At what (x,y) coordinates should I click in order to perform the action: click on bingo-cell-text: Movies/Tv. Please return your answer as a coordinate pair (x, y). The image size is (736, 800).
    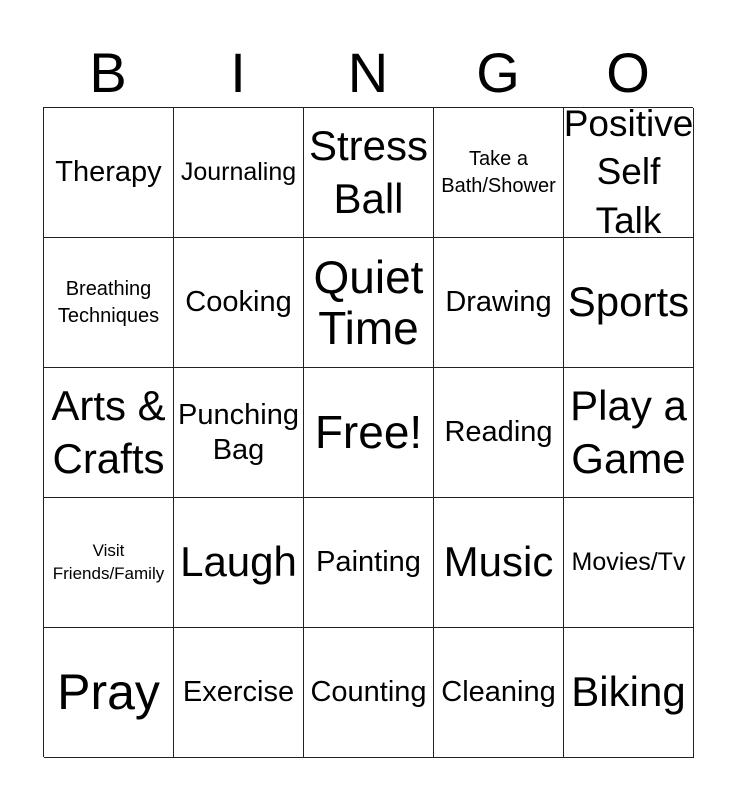
    Looking at the image, I should click on (628, 561).